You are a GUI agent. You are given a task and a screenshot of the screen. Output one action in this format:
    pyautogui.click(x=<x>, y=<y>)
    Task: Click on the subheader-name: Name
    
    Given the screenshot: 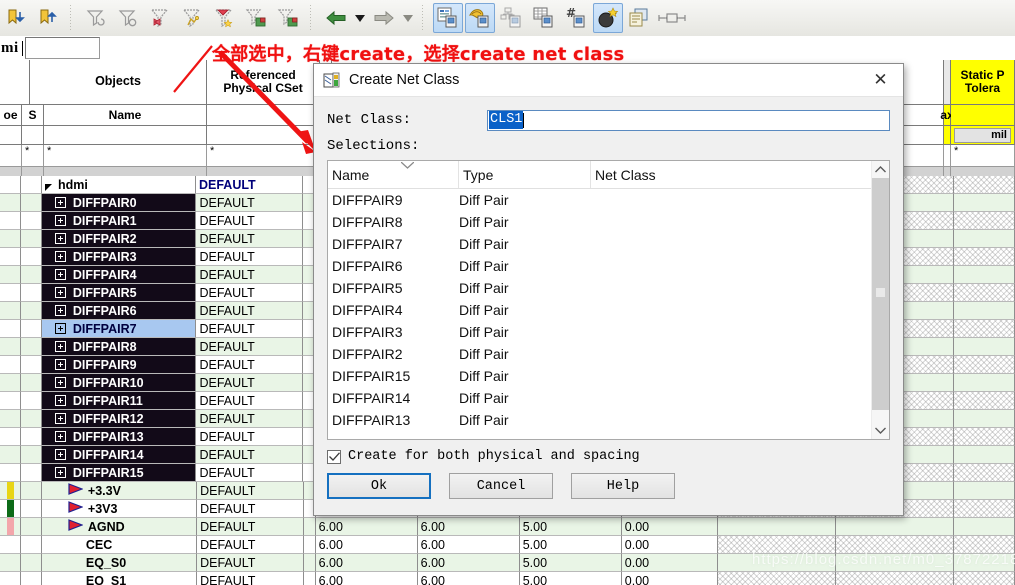 What is the action you would take?
    pyautogui.click(x=125, y=115)
    